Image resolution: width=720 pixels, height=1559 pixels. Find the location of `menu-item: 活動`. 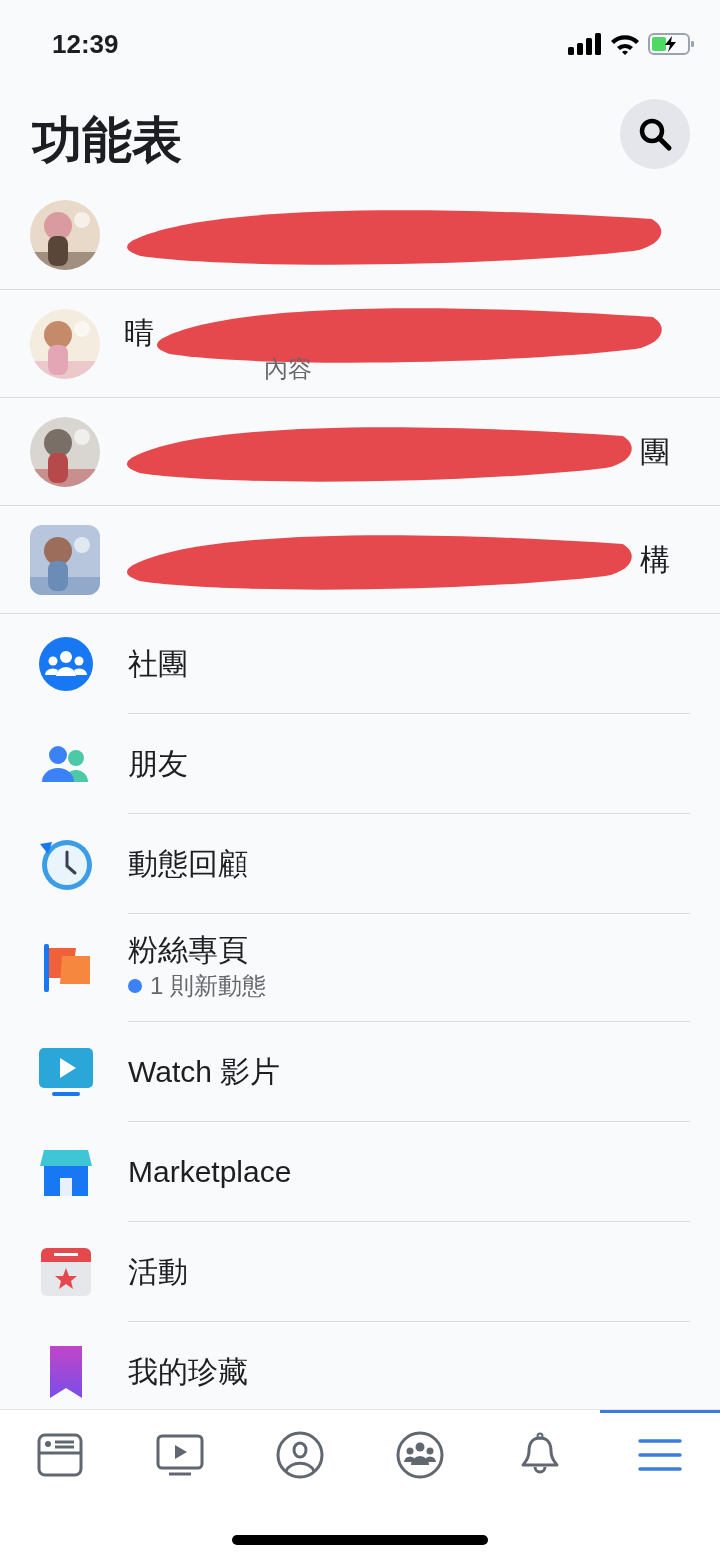

menu-item: 活動 is located at coordinates (360, 1272).